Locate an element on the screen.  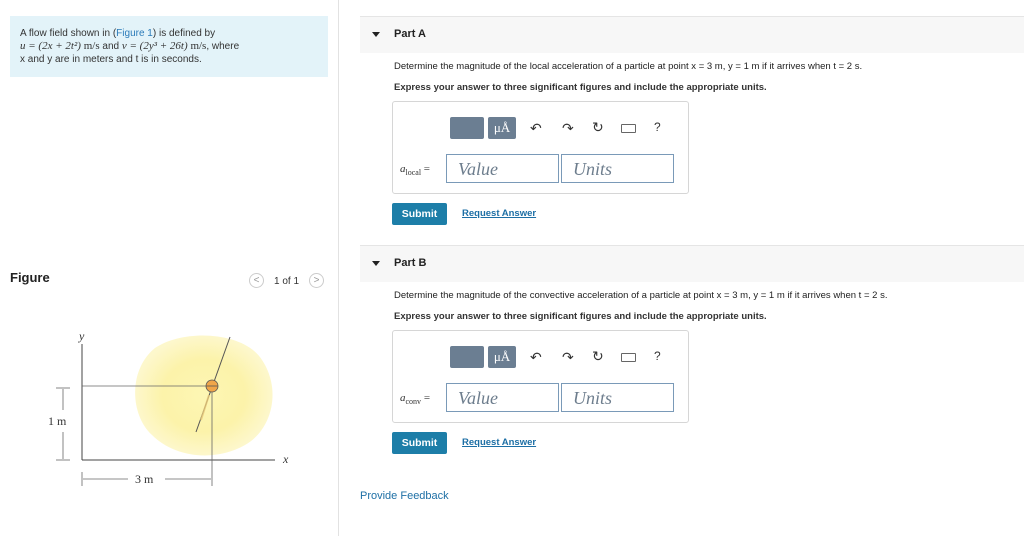
part-a-units-input: Units is located at coordinates (617, 168).